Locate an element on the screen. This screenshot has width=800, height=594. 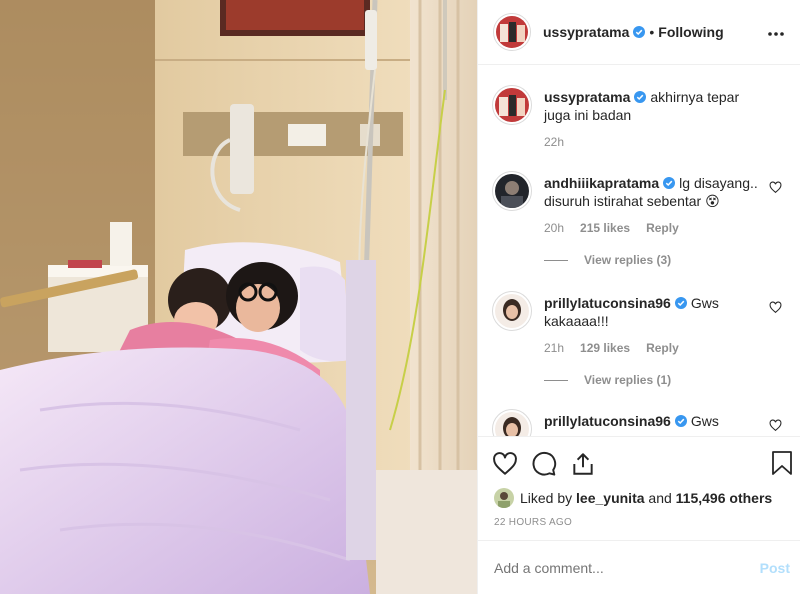
share-icon is located at coordinates (583, 464).